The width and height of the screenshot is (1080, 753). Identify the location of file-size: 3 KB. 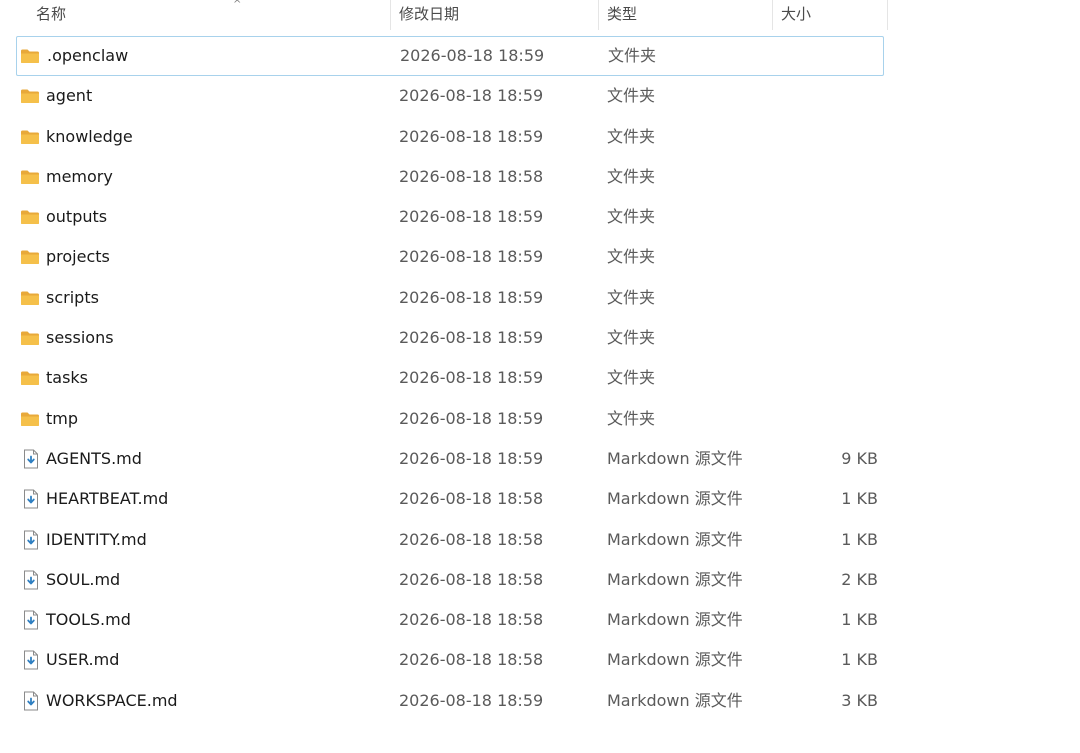
(859, 700).